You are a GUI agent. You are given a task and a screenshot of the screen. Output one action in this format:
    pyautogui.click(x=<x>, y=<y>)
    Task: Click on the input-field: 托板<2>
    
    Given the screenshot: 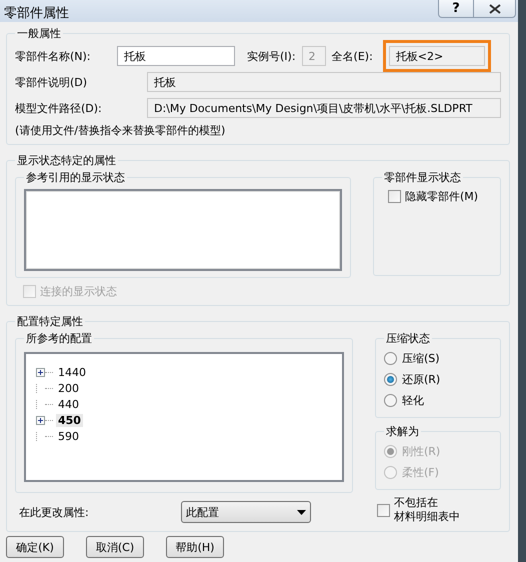 What is the action you would take?
    pyautogui.click(x=436, y=56)
    